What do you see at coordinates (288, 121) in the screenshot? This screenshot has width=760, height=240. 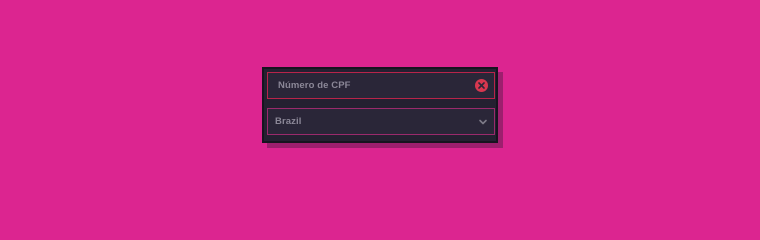 I see `country-selected-value: Brazil` at bounding box center [288, 121].